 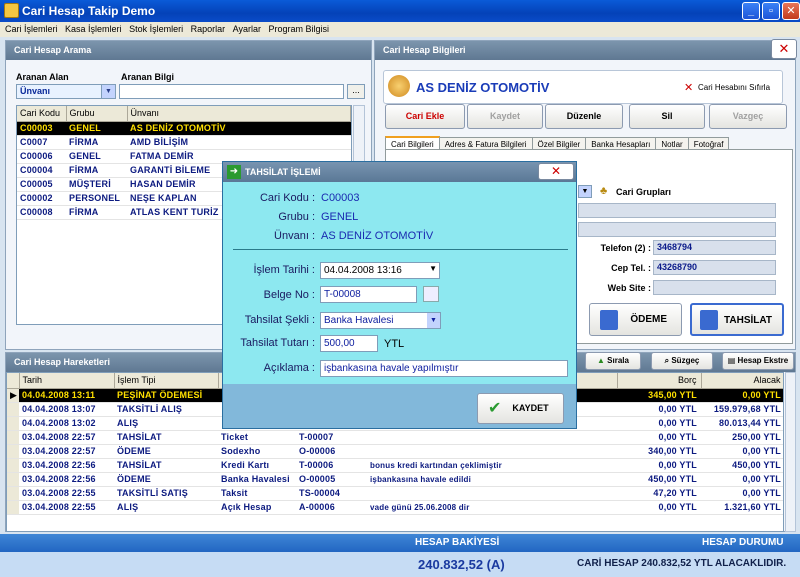 I want to click on payment-icon, so click(x=609, y=320).